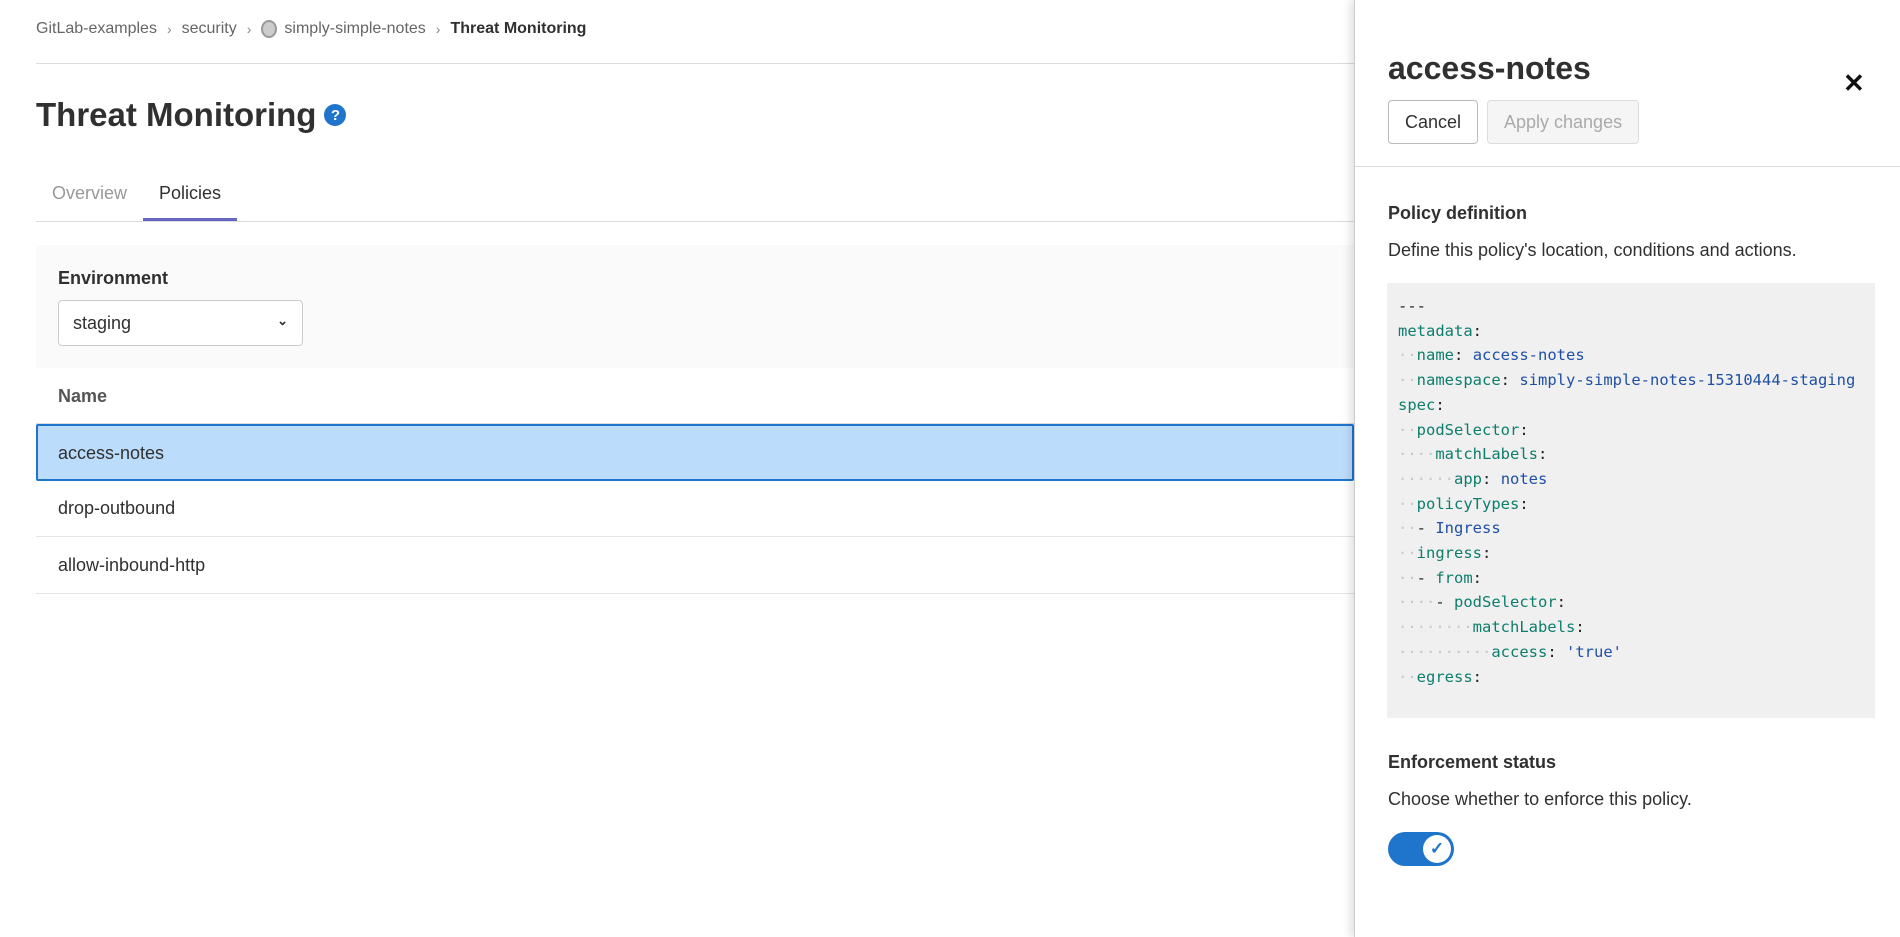 Image resolution: width=1900 pixels, height=937 pixels. Describe the element at coordinates (354, 29) in the screenshot. I see `breadcrumb-project: simply-simple-notes` at that location.